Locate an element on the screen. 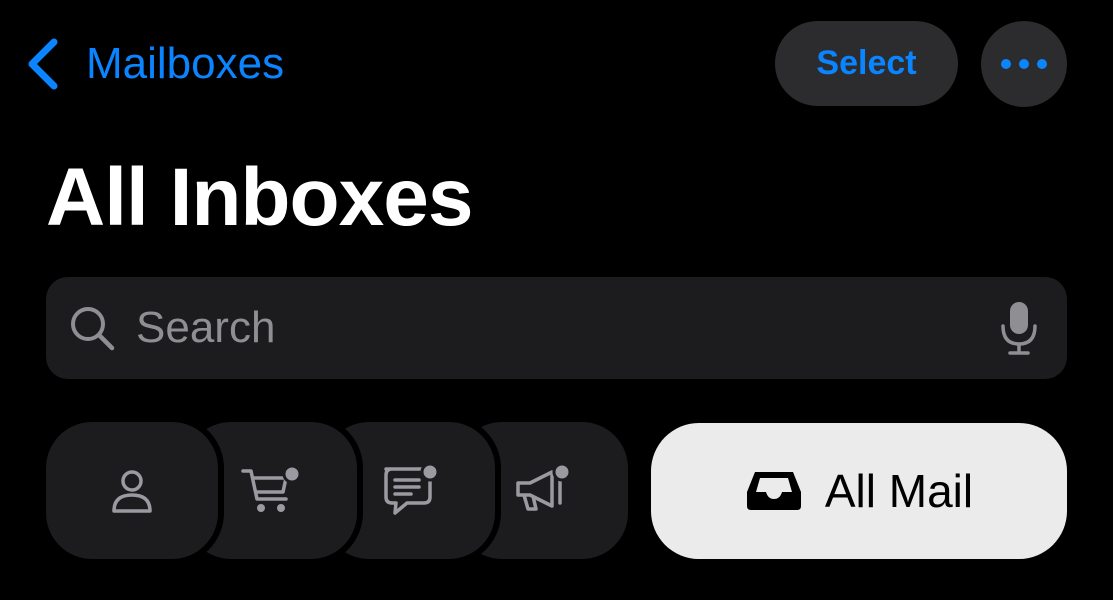  person-icon is located at coordinates (132, 491).